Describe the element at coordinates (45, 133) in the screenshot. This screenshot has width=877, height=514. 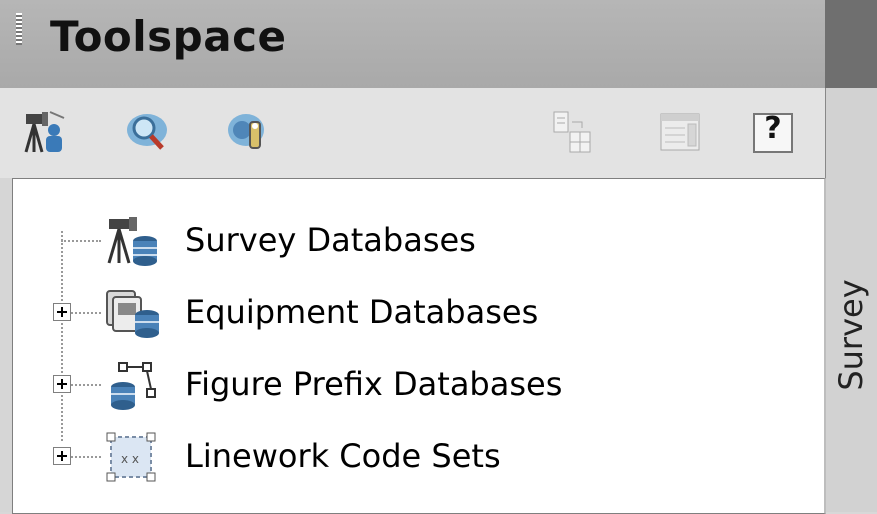
I see `survey-equipment-icon` at that location.